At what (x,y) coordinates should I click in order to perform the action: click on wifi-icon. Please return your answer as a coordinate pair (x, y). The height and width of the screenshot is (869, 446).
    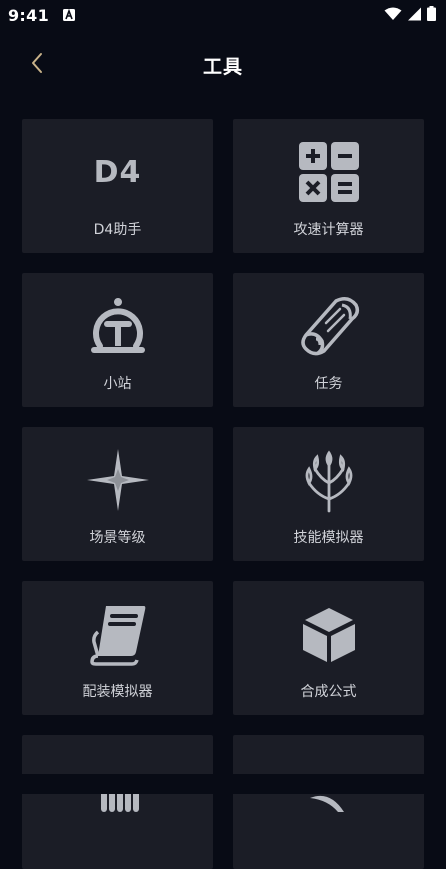
    Looking at the image, I should click on (393, 15).